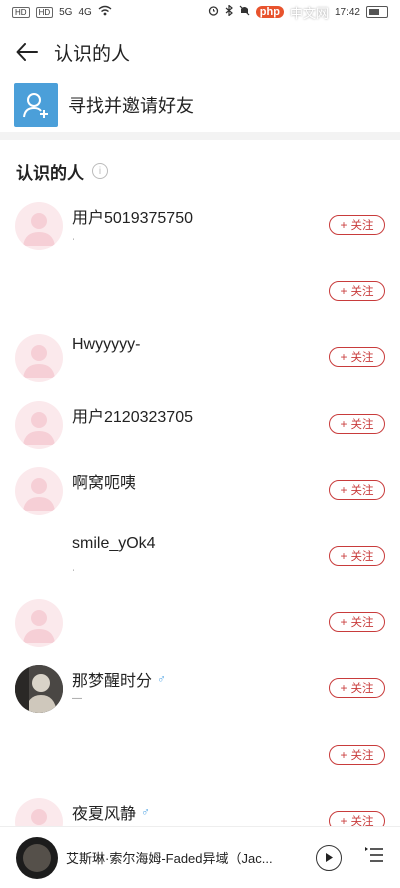 The width and height of the screenshot is (400, 888). I want to click on status-right: php 中文网 17:42, so click(298, 12).